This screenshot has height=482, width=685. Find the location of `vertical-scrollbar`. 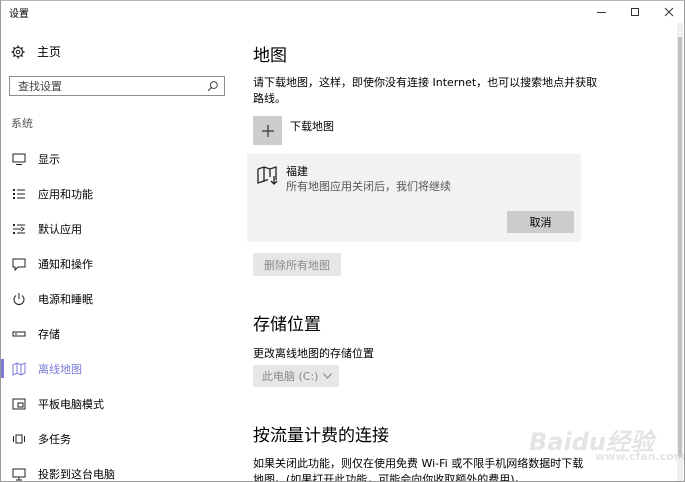

vertical-scrollbar is located at coordinates (680, 252).